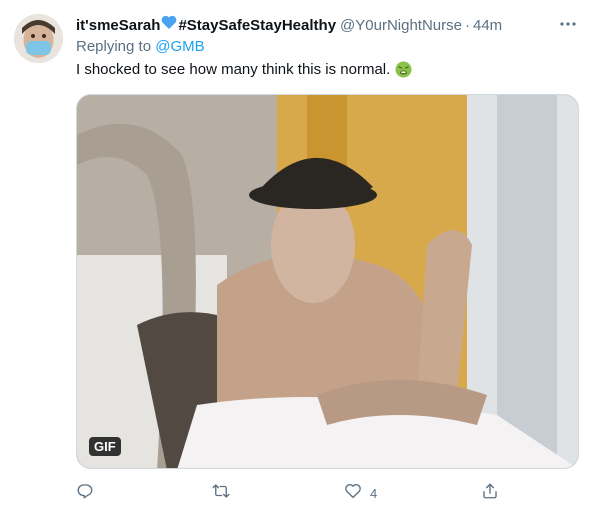  I want to click on retweet-button, so click(225, 493).